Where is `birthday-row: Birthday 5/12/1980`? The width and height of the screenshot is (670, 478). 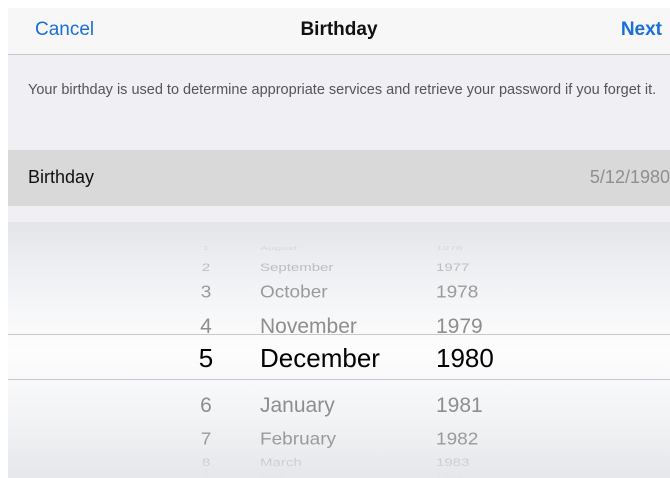 birthday-row: Birthday 5/12/1980 is located at coordinates (339, 178).